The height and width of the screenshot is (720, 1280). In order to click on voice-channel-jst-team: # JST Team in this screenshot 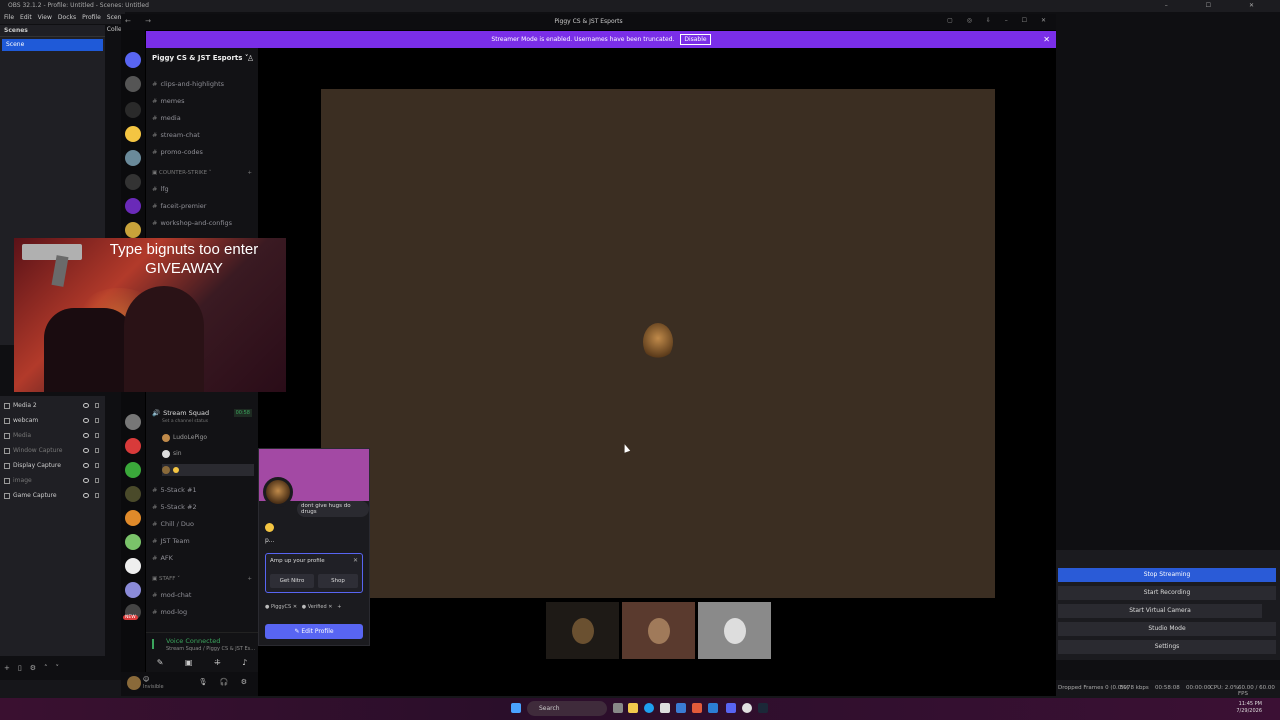, I will do `click(204, 541)`.